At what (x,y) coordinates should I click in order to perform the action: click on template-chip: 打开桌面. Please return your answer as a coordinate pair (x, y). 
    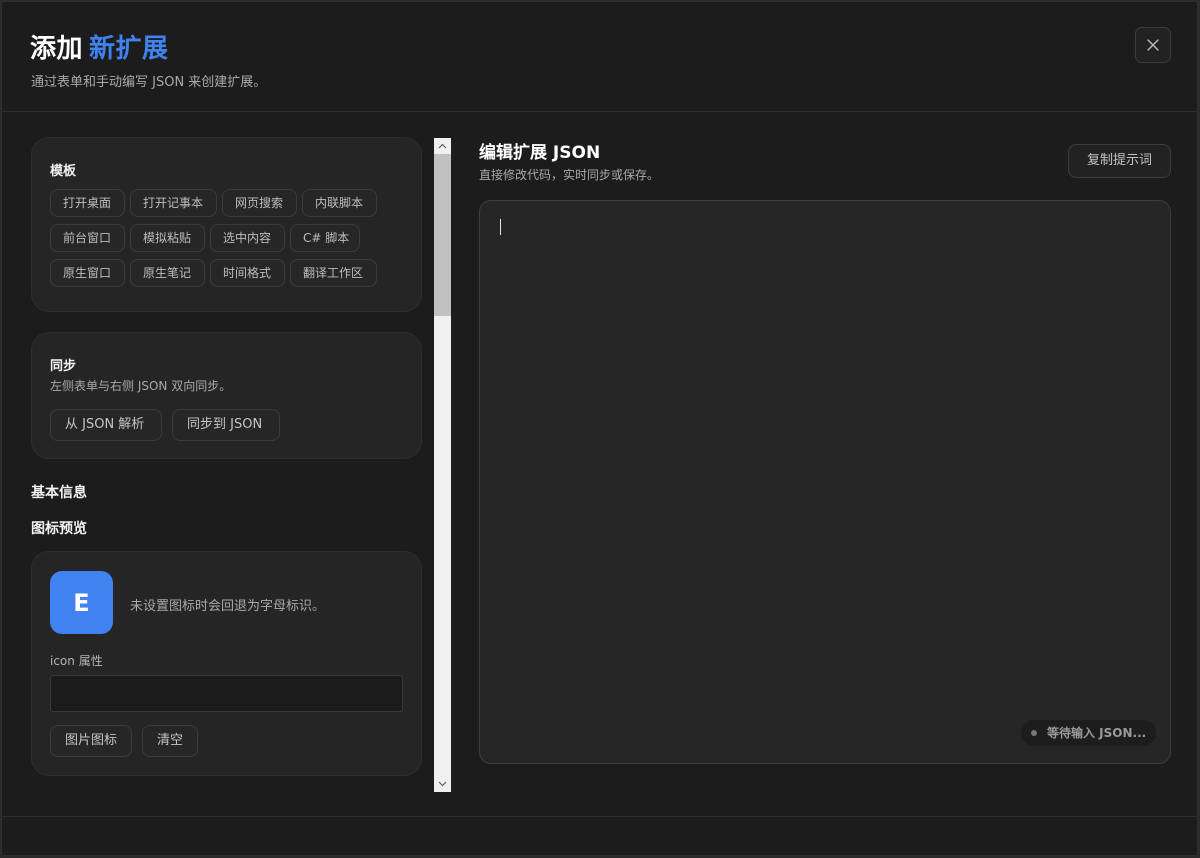
    Looking at the image, I should click on (87, 203).